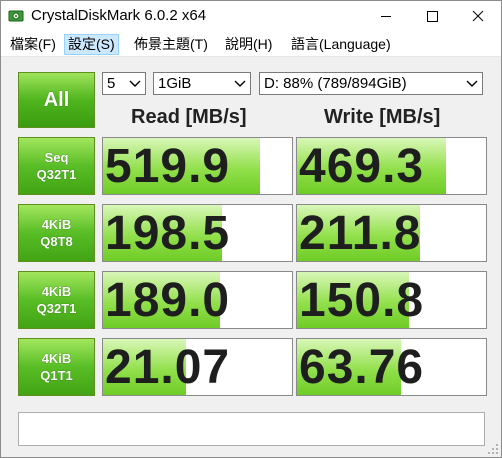  I want to click on result-value: 63.76, so click(362, 367).